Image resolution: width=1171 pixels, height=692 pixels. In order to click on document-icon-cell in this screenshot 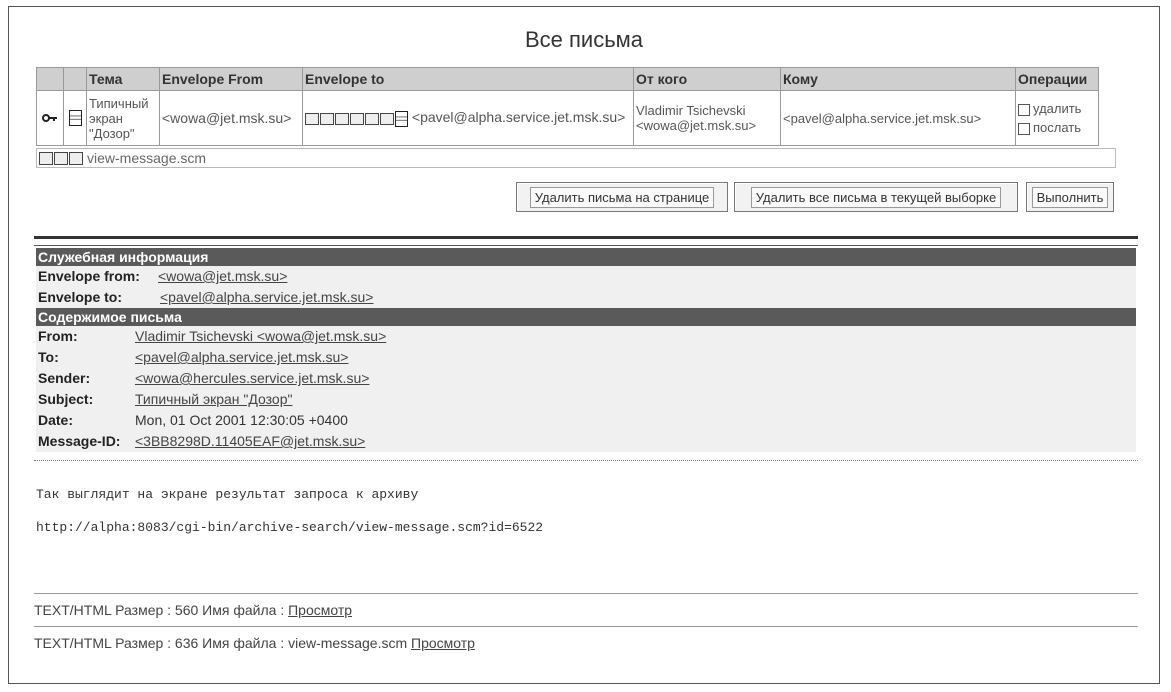, I will do `click(75, 118)`.